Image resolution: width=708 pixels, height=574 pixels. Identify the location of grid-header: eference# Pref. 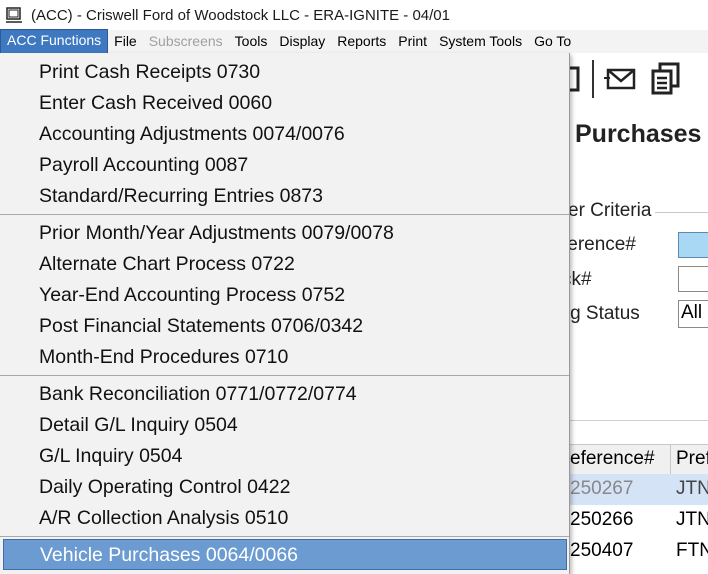
(634, 460).